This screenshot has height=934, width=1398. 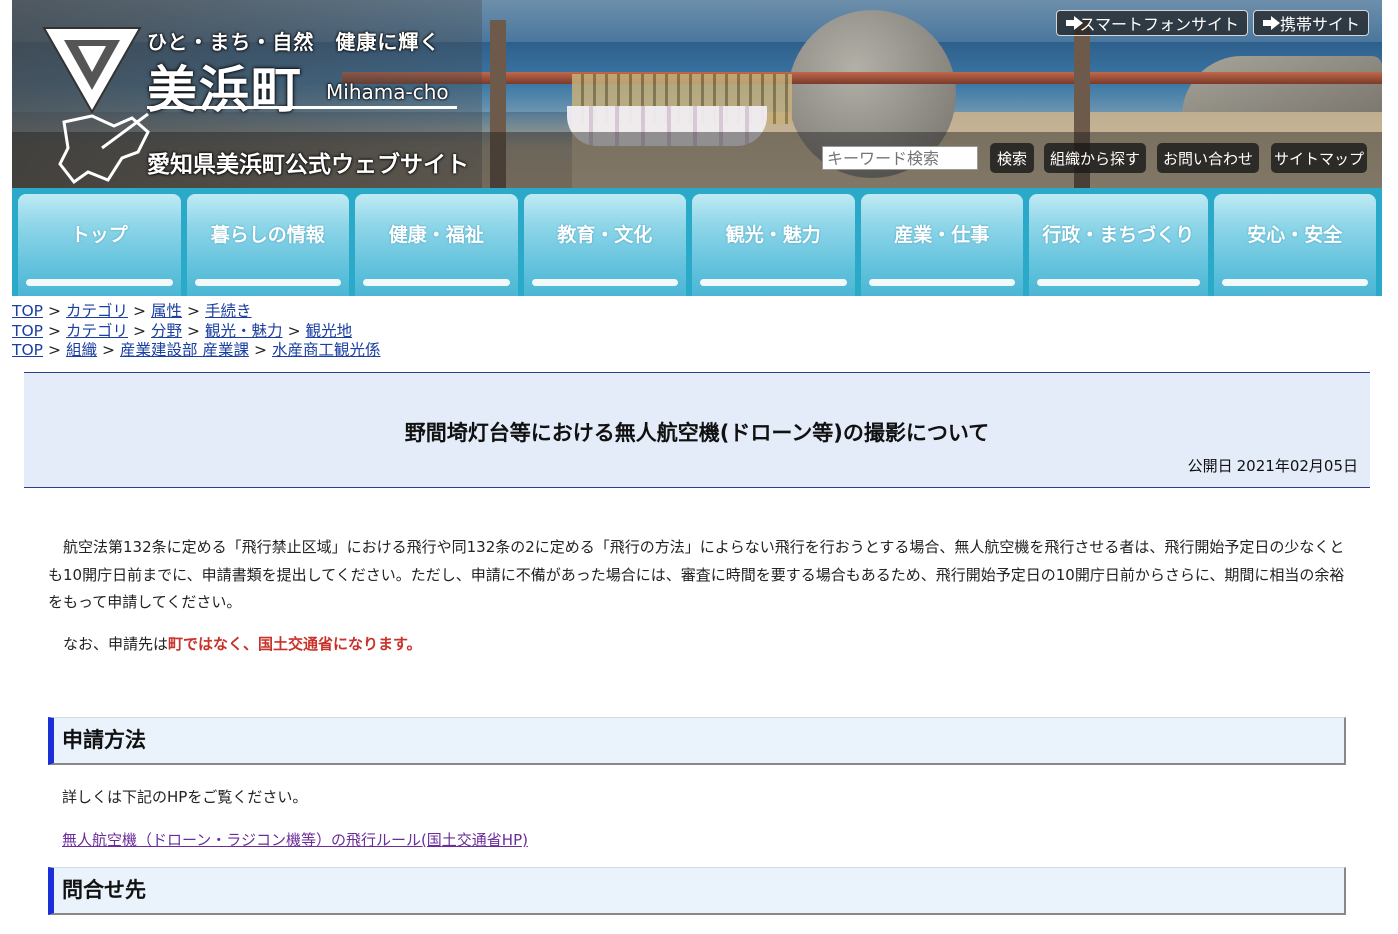 I want to click on nav-tourism: 観光・魅力, so click(x=773, y=245).